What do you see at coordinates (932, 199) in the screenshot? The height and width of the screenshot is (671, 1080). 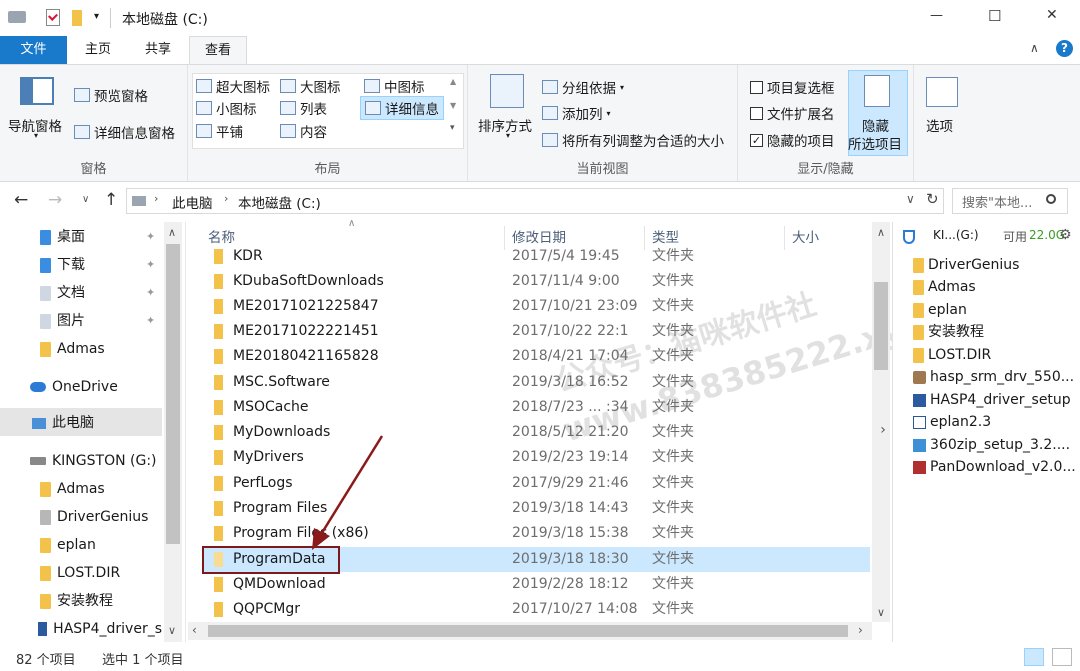 I see `refresh-icon: ↻` at bounding box center [932, 199].